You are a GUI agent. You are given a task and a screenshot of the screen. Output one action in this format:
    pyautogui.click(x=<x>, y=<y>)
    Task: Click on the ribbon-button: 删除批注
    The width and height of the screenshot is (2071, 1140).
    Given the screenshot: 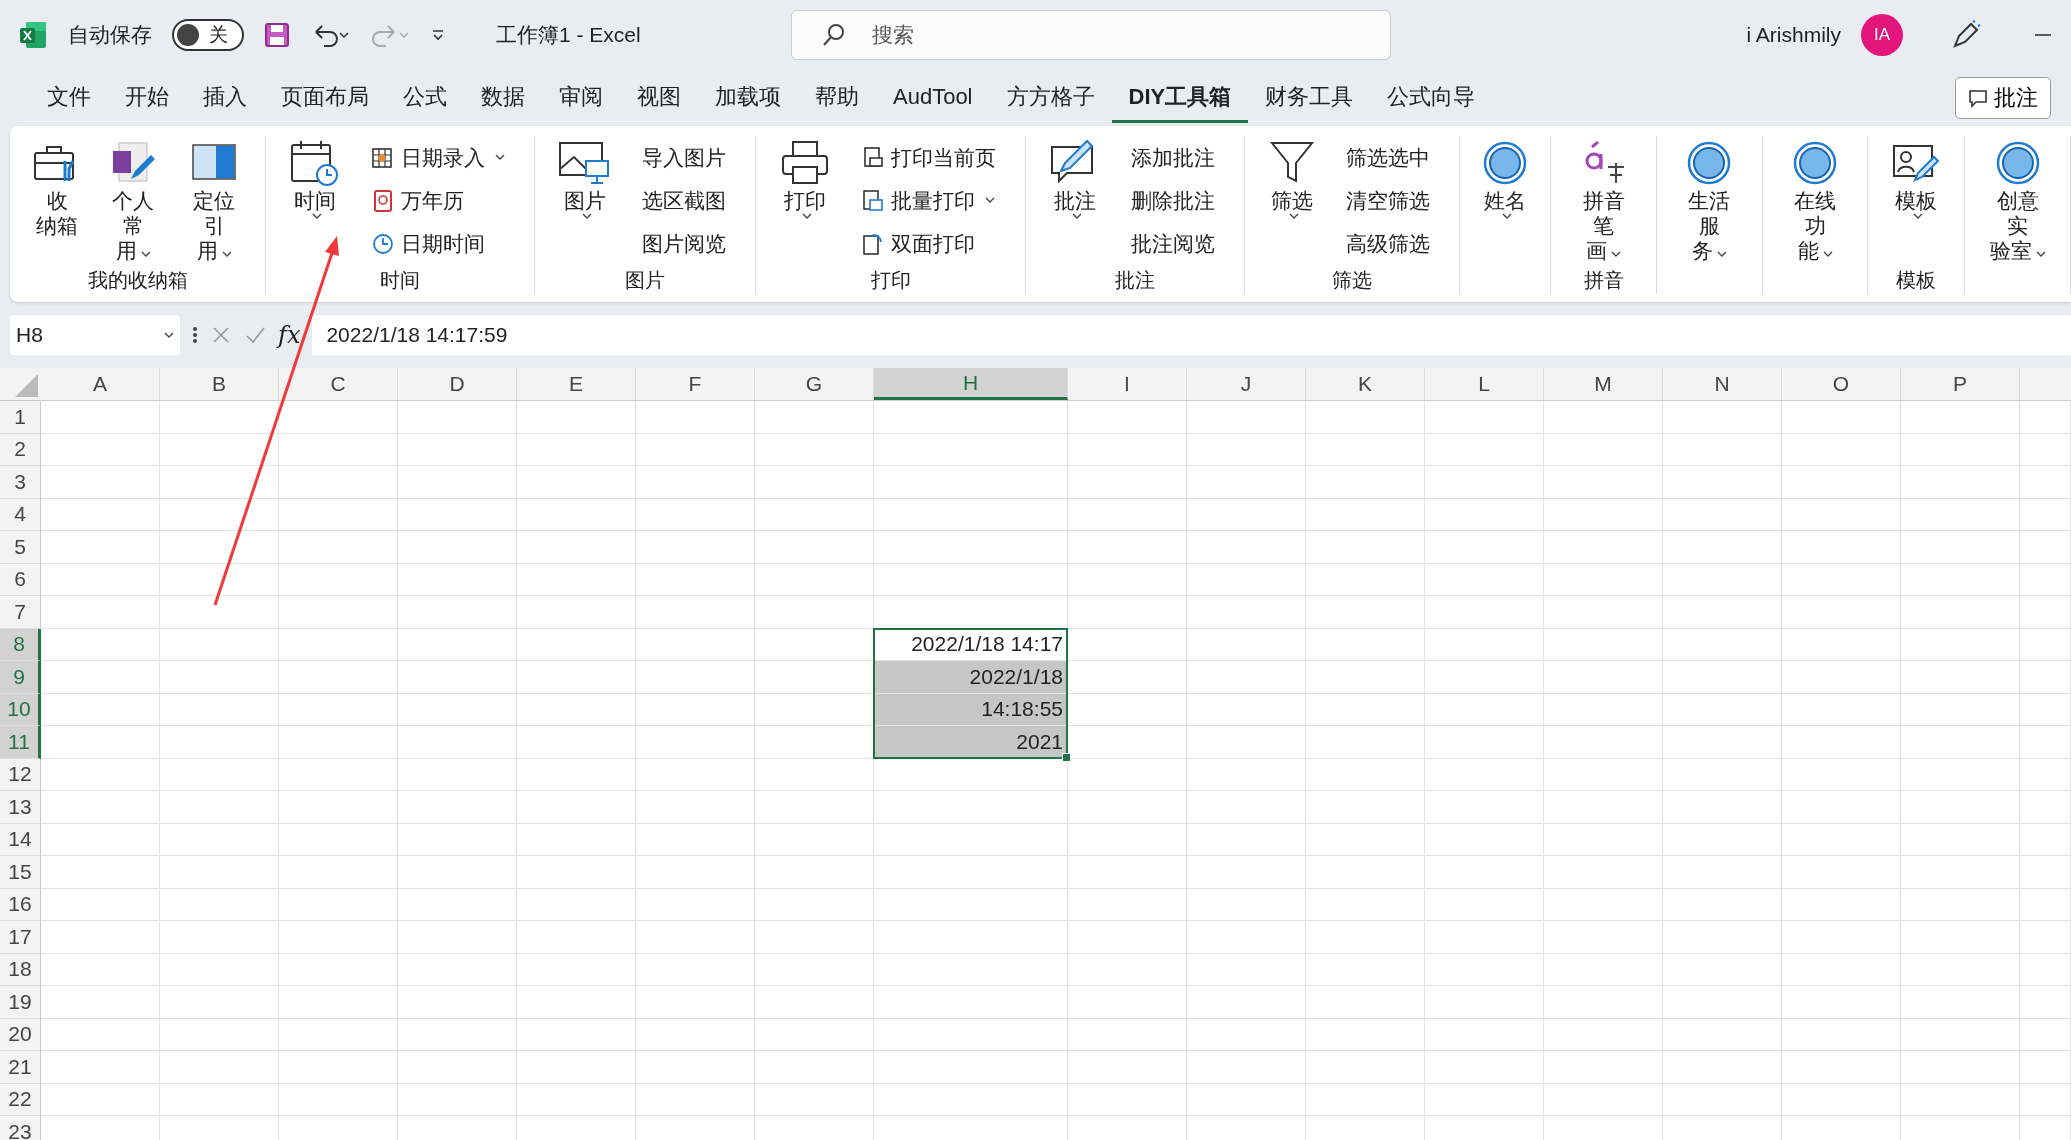 What is the action you would take?
    pyautogui.click(x=1173, y=200)
    